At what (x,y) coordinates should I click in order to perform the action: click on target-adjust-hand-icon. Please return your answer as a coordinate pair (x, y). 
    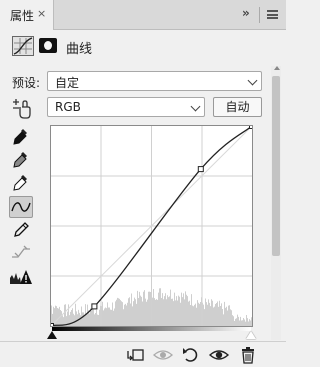
    Looking at the image, I should click on (21, 109).